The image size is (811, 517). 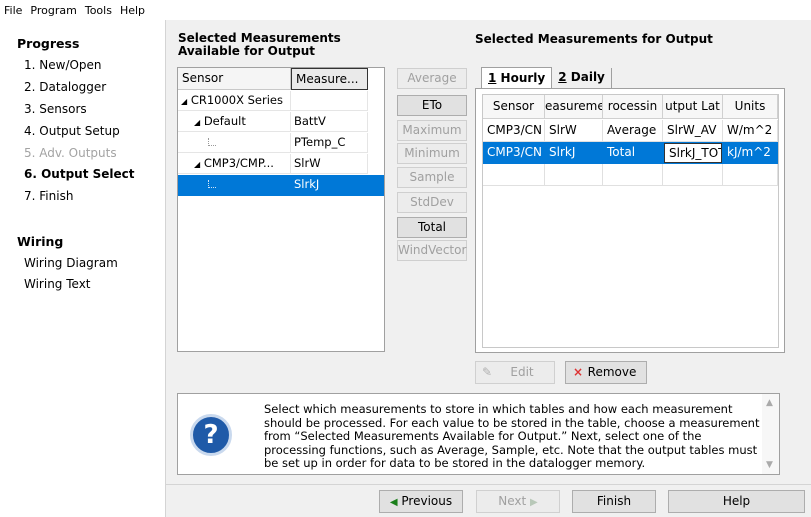 What do you see at coordinates (614, 501) in the screenshot?
I see `finish-button: Finish` at bounding box center [614, 501].